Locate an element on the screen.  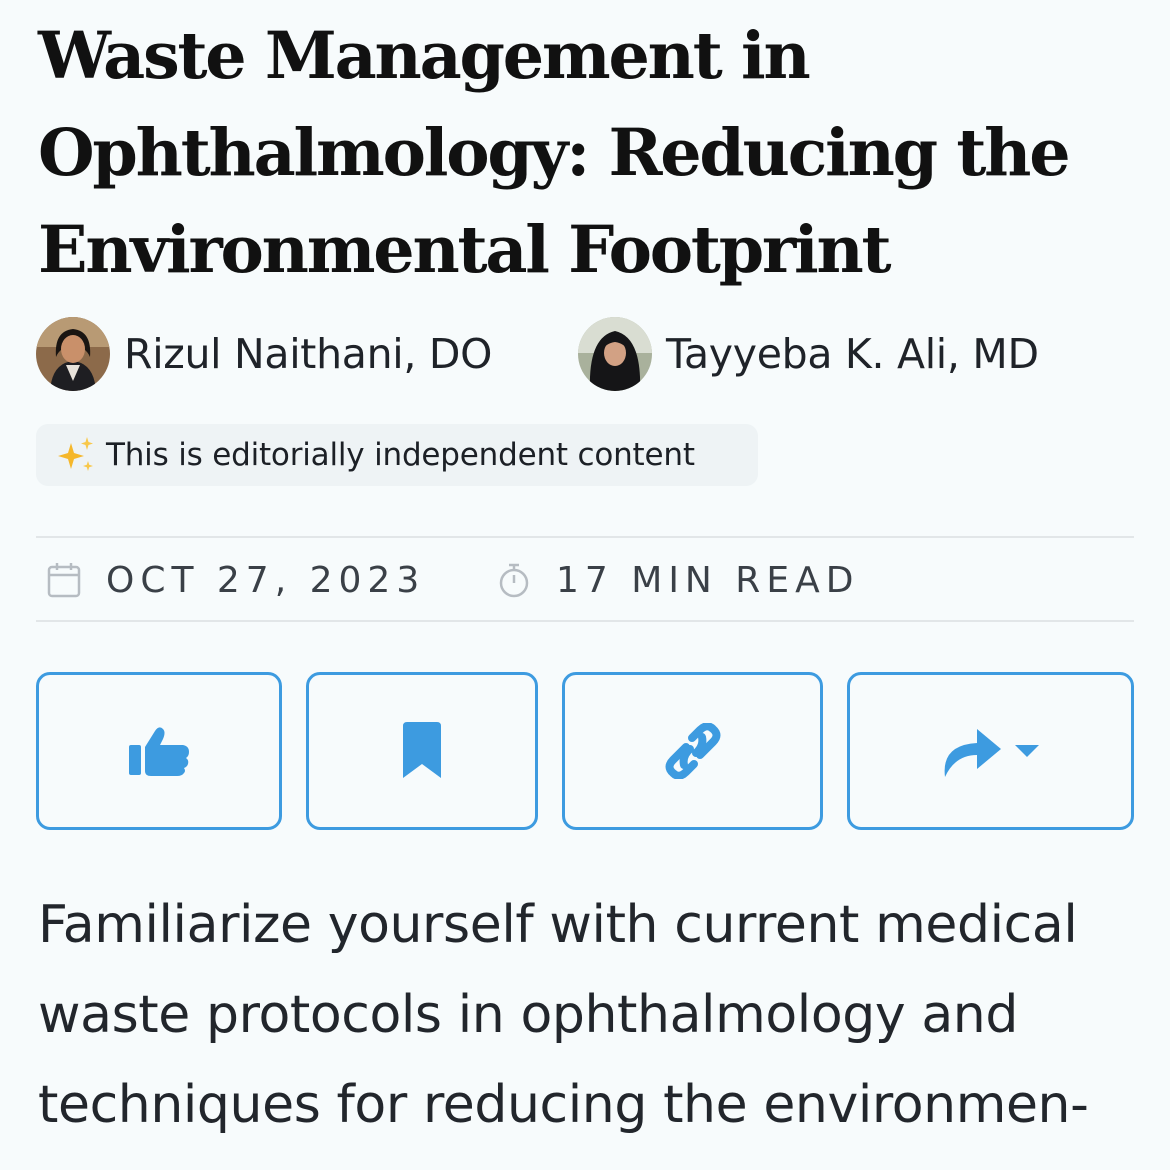
bookmark-icon is located at coordinates (422, 750).